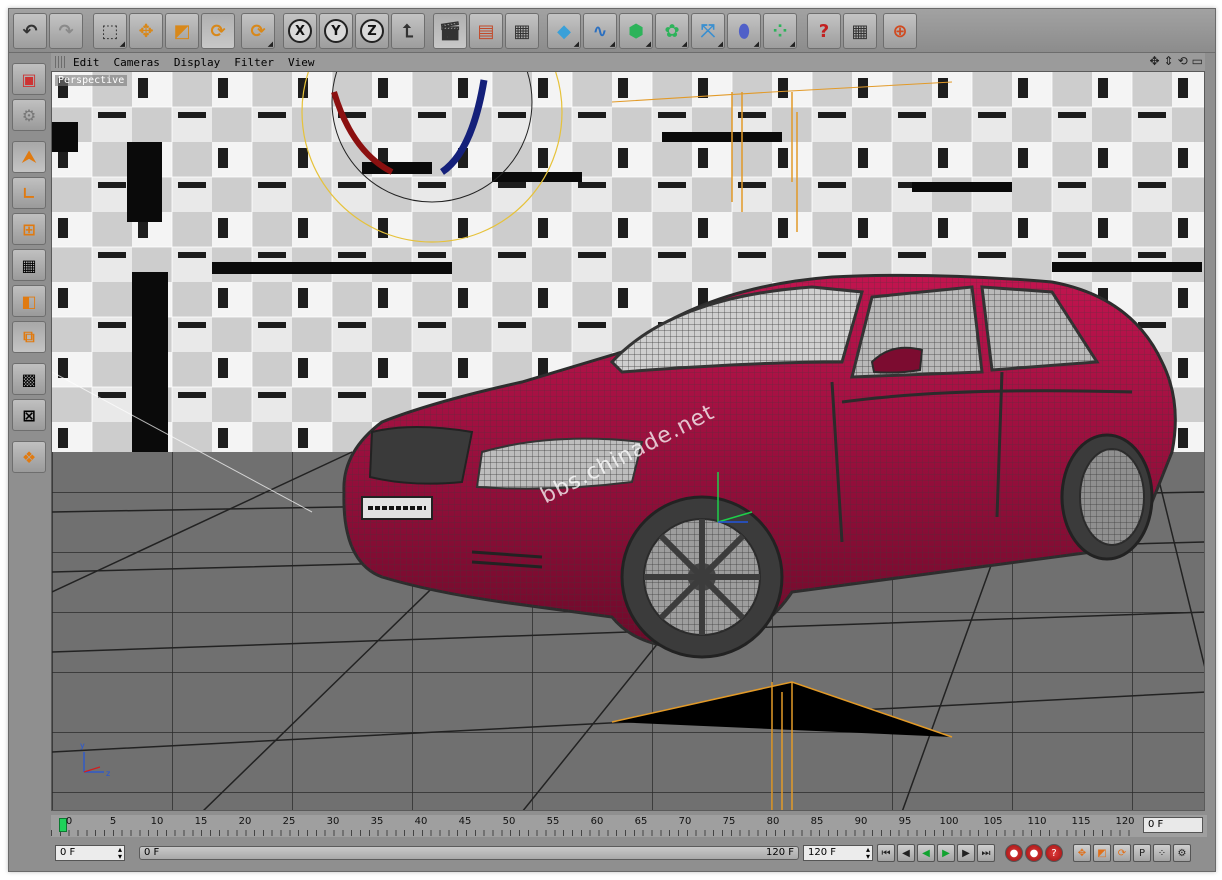 The height and width of the screenshot is (880, 1222). What do you see at coordinates (29, 229) in the screenshot?
I see `use-points-icon: ⊞` at bounding box center [29, 229].